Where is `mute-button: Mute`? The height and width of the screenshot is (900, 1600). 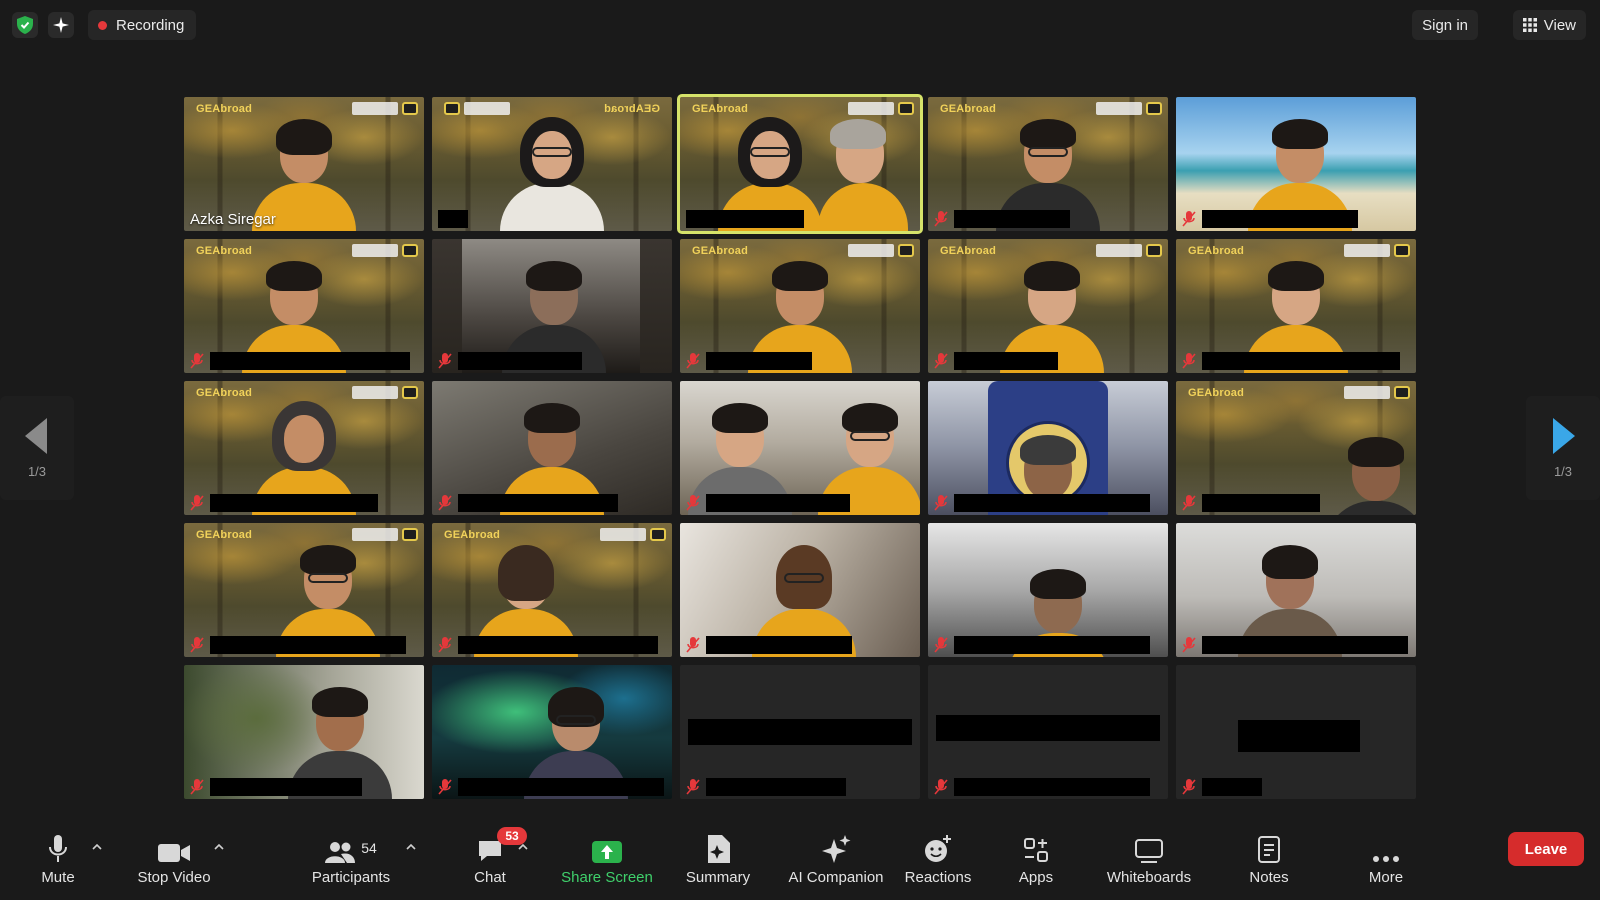
mute-button: Mute is located at coordinates (58, 859).